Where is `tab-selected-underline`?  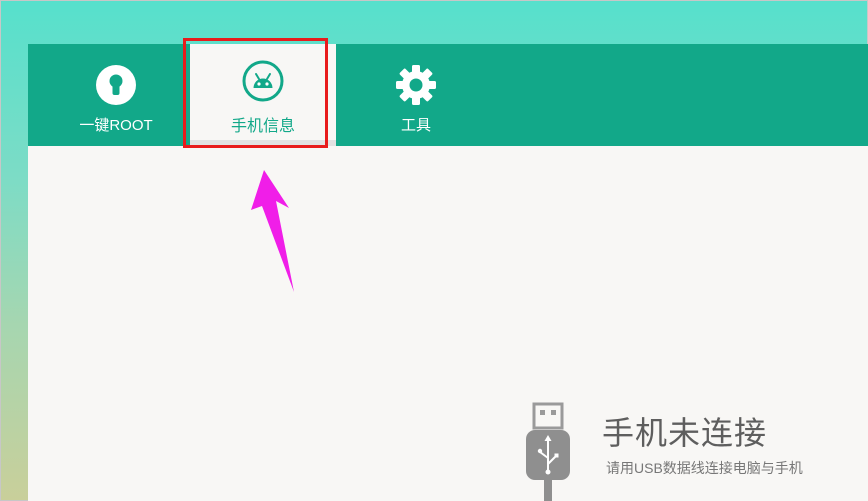 tab-selected-underline is located at coordinates (263, 143).